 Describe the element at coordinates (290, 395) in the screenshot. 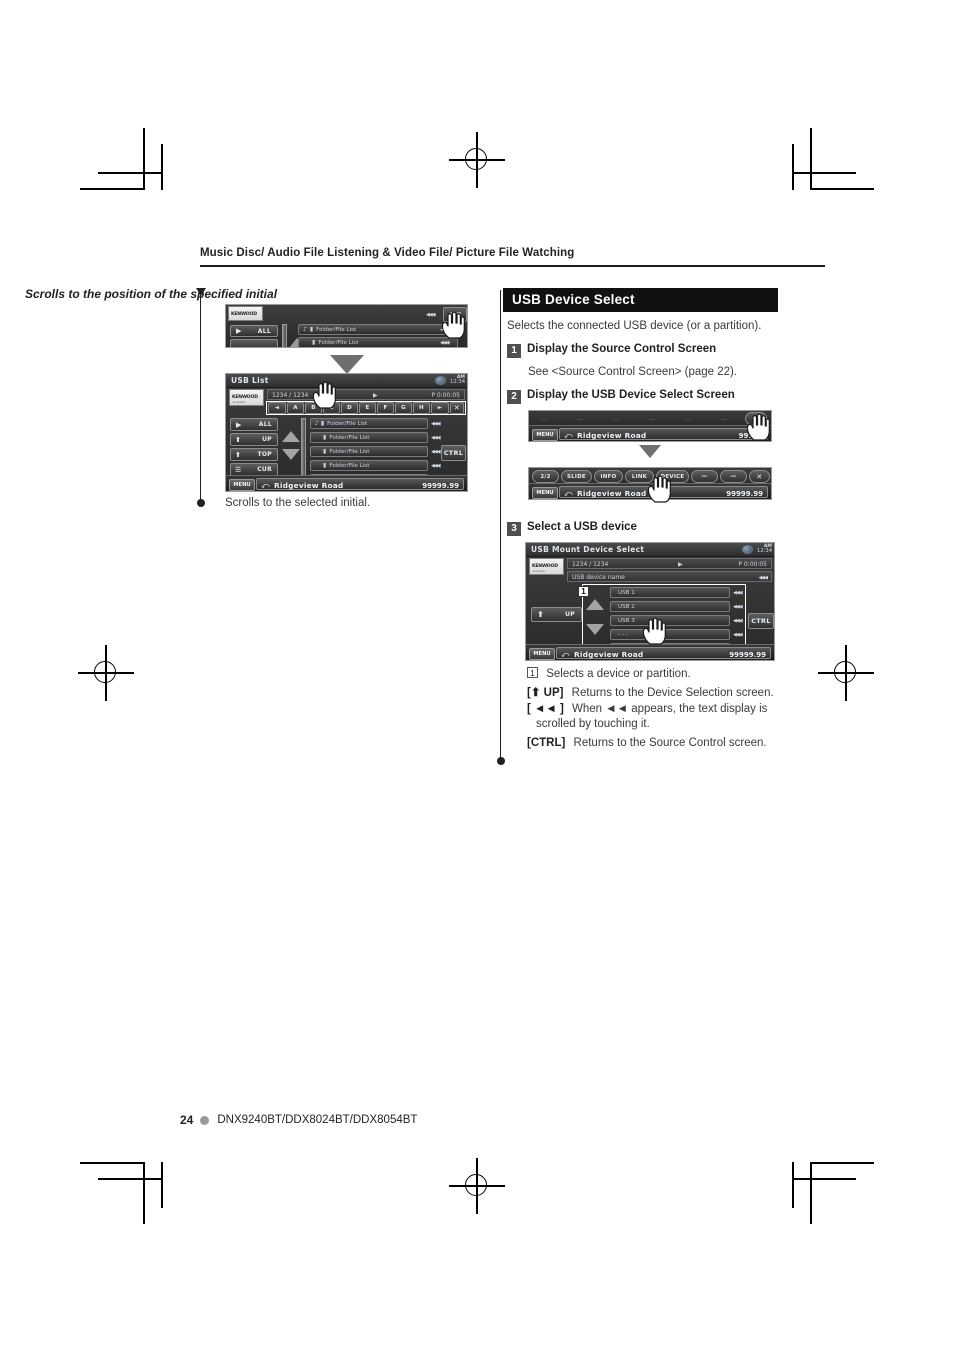

I see `track-count: 1234 / 1234` at that location.